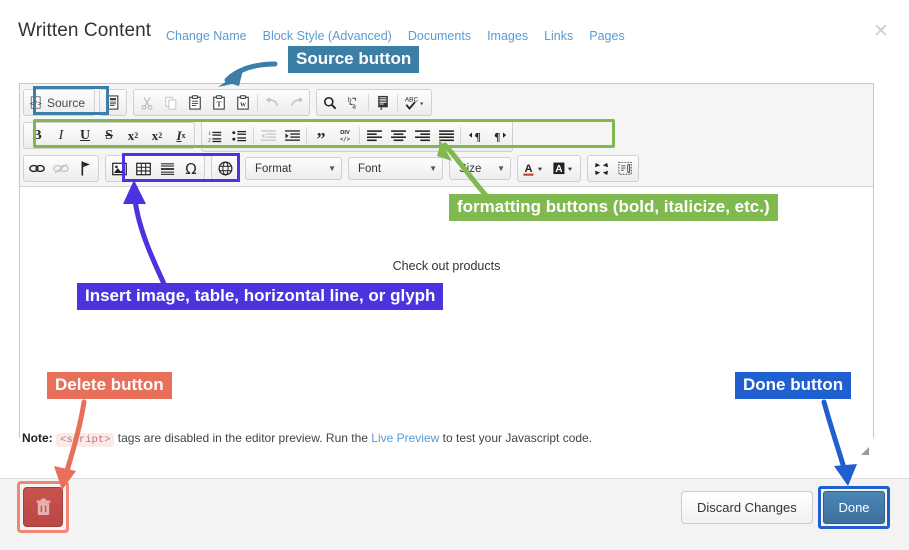 The image size is (909, 550). What do you see at coordinates (327, 36) in the screenshot?
I see `nav-link-block-style: Block Style (Advanced)` at bounding box center [327, 36].